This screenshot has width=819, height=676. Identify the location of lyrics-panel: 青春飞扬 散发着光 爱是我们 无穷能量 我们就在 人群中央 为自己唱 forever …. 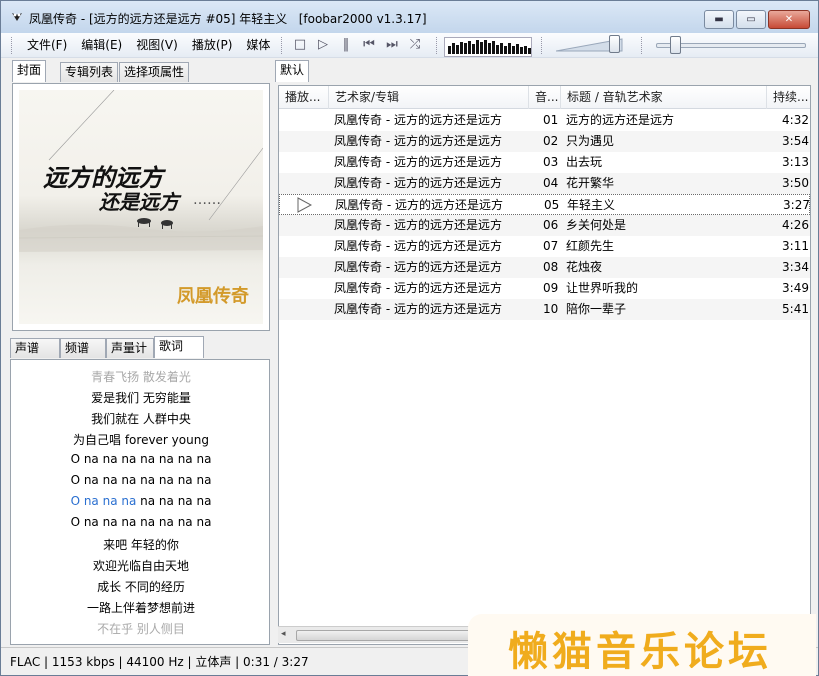
(140, 502).